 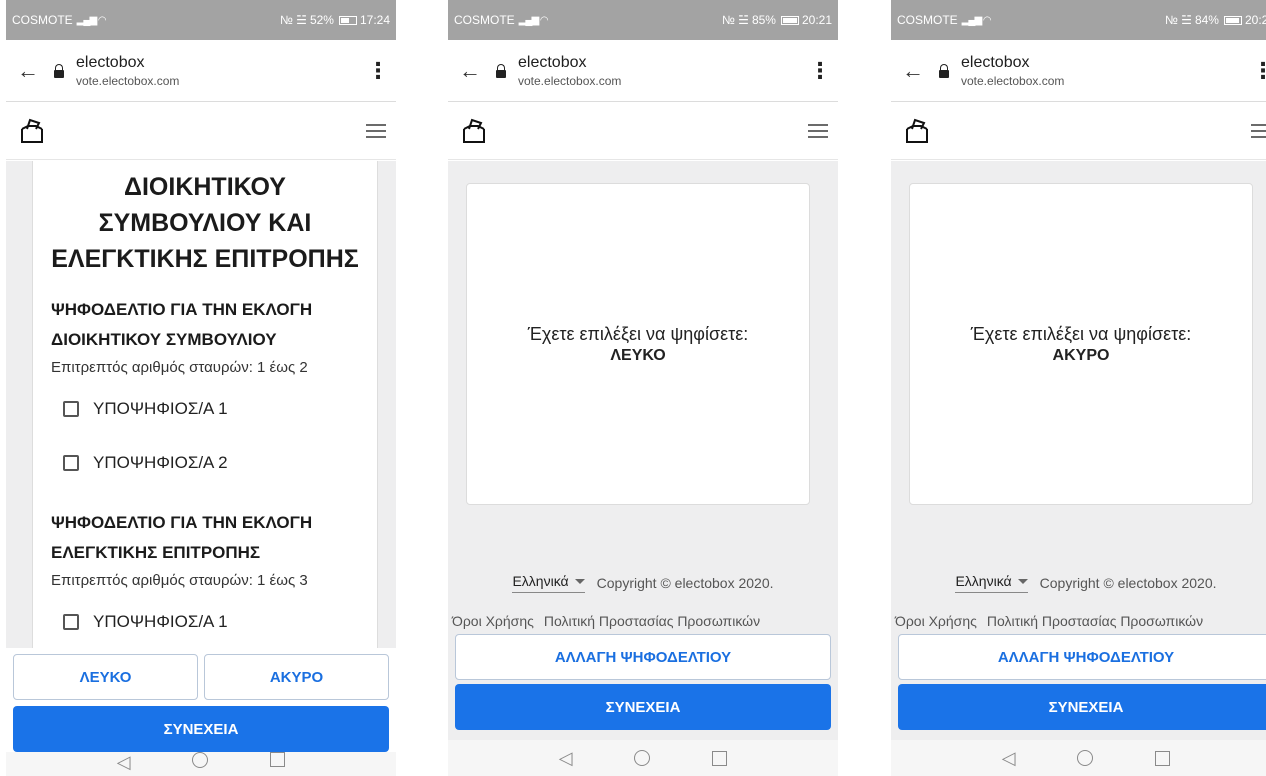 What do you see at coordinates (321, 20) in the screenshot?
I see `battery-percent: 52%` at bounding box center [321, 20].